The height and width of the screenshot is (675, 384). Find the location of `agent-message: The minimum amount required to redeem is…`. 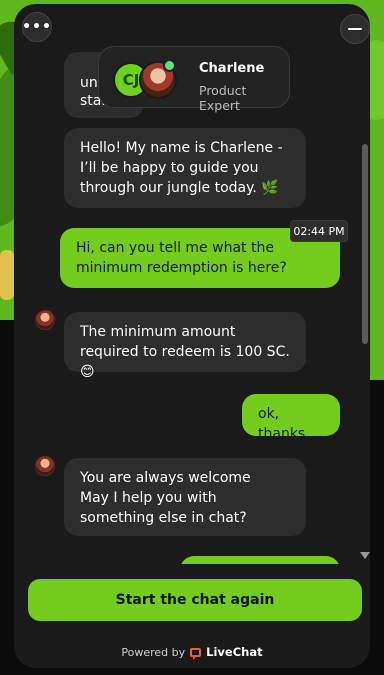

agent-message: The minimum amount required to redeem is… is located at coordinates (185, 346).